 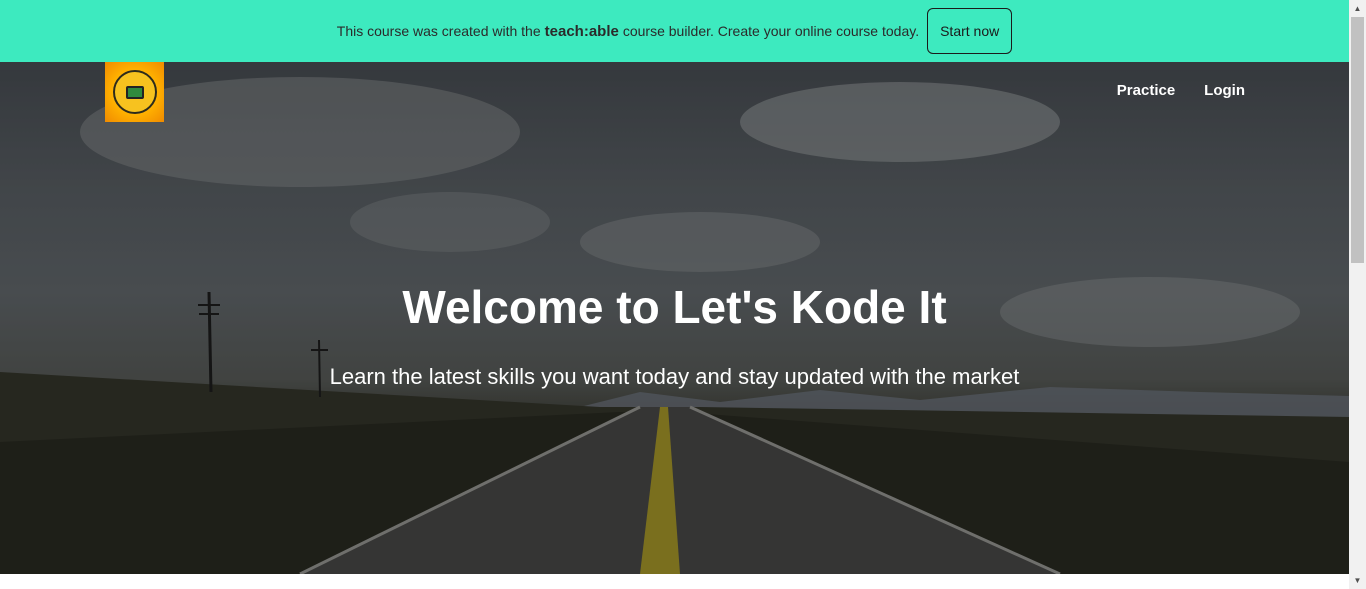 I want to click on page-scrollbar: ▲ ▼, so click(x=1357, y=294).